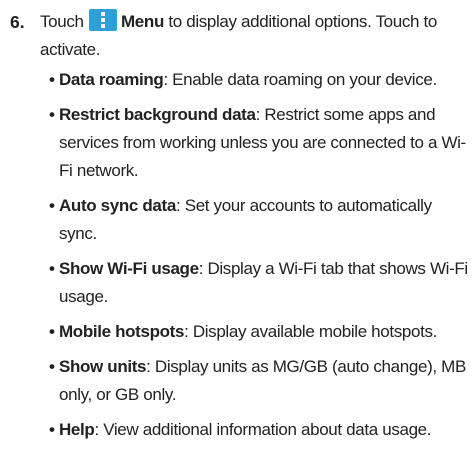  Describe the element at coordinates (103, 366) in the screenshot. I see `option-term: Show units` at that location.